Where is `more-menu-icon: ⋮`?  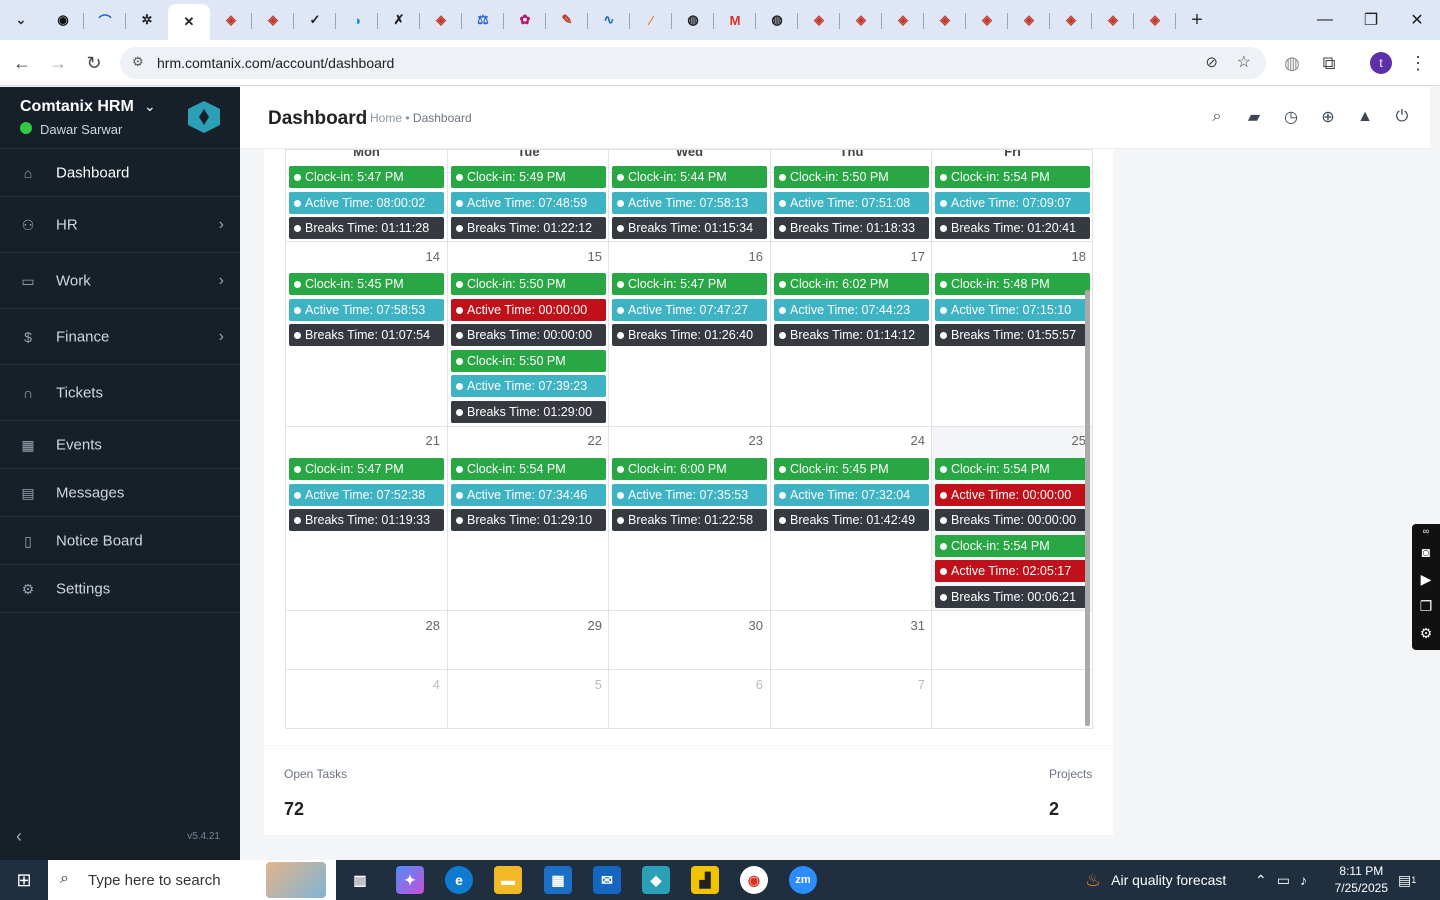 more-menu-icon: ⋮ is located at coordinates (1418, 63).